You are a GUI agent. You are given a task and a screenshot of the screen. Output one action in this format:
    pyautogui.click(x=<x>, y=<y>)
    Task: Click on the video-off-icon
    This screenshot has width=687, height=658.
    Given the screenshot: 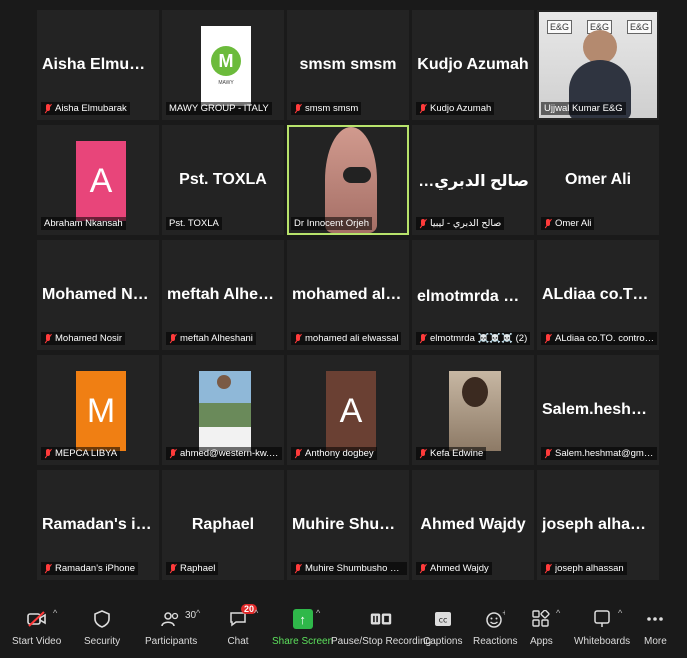 What is the action you would take?
    pyautogui.click(x=37, y=619)
    